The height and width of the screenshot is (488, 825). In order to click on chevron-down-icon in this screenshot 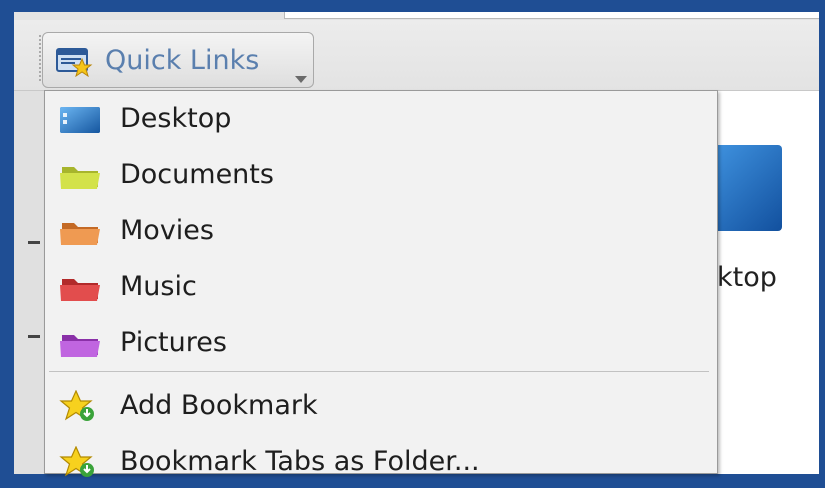, I will do `click(301, 79)`.